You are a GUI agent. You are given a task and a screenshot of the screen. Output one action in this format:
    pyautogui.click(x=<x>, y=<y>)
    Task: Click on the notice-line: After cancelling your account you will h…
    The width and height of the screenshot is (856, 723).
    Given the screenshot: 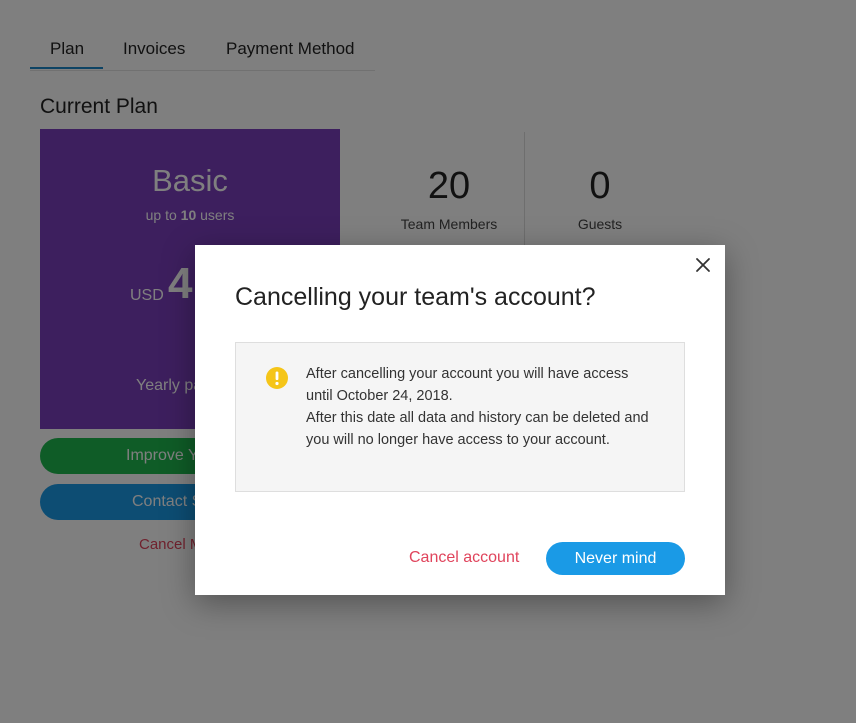 What is the action you would take?
    pyautogui.click(x=467, y=374)
    